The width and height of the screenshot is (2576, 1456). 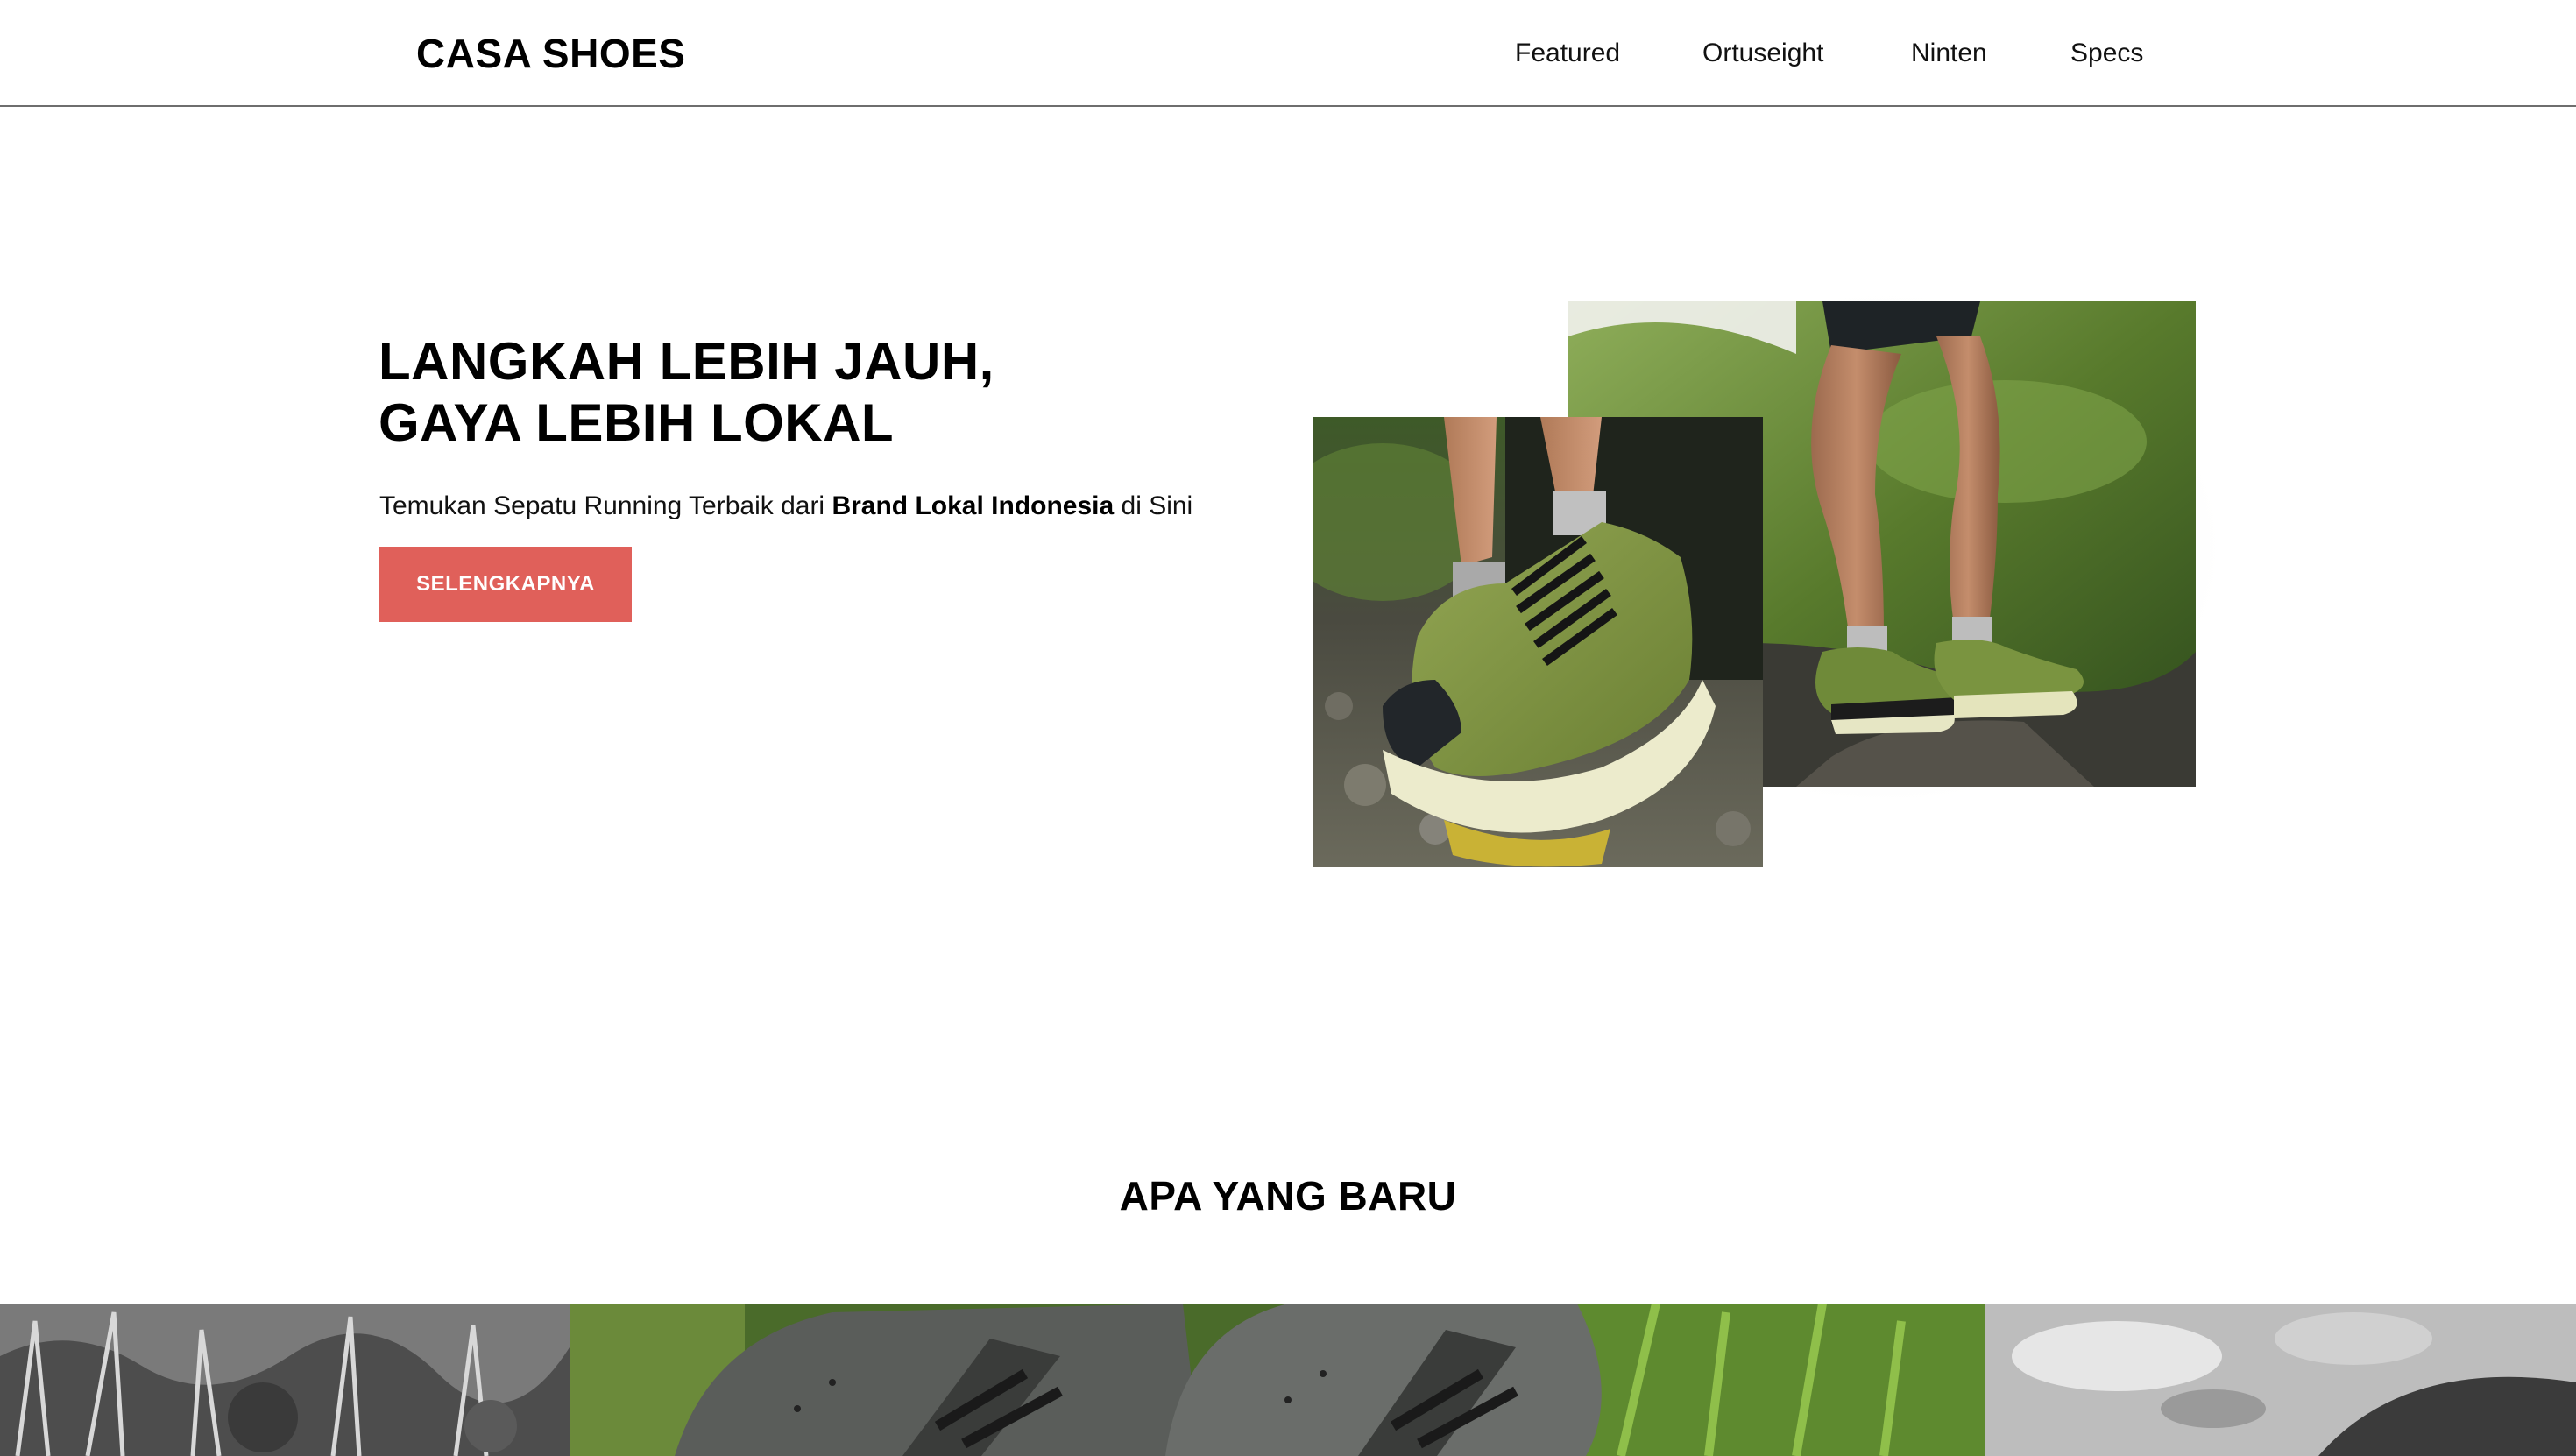 What do you see at coordinates (637, 422) in the screenshot?
I see `hero-title-line-2: GAYA LEBIH LOKAL` at bounding box center [637, 422].